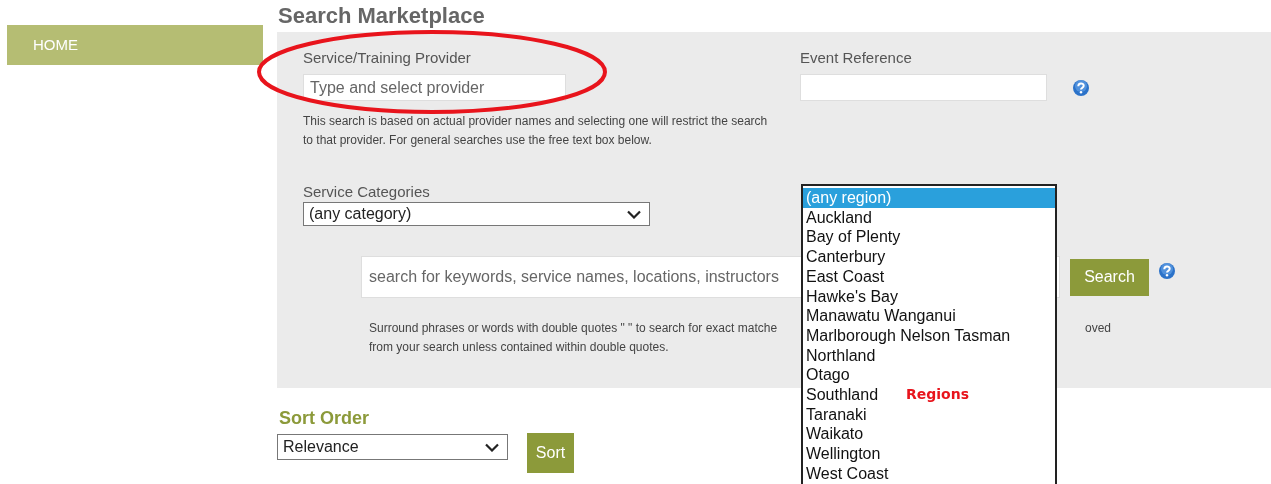 This screenshot has width=1271, height=484. What do you see at coordinates (837, 217) in the screenshot?
I see `region-option: Auckland` at bounding box center [837, 217].